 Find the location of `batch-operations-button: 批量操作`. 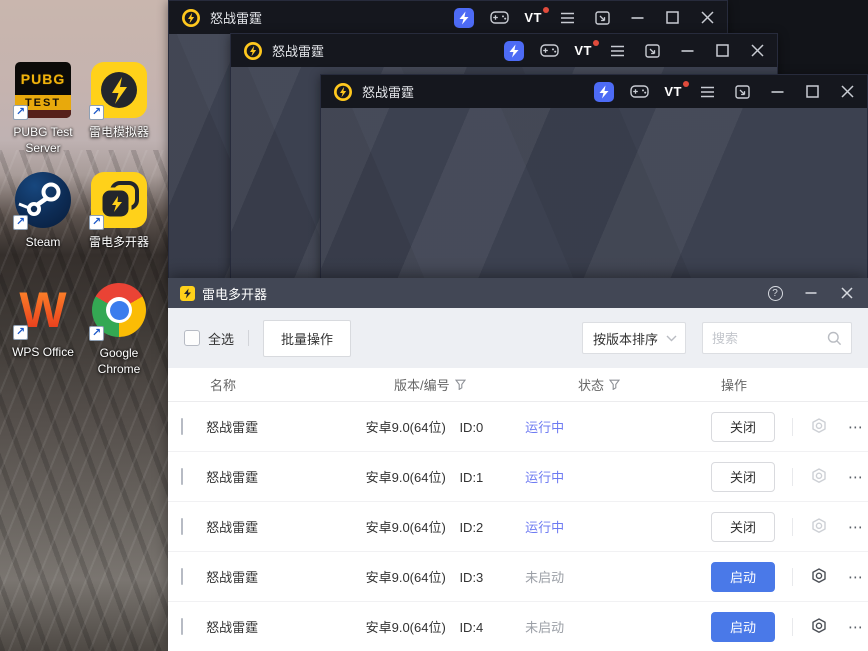

batch-operations-button: 批量操作 is located at coordinates (307, 338).